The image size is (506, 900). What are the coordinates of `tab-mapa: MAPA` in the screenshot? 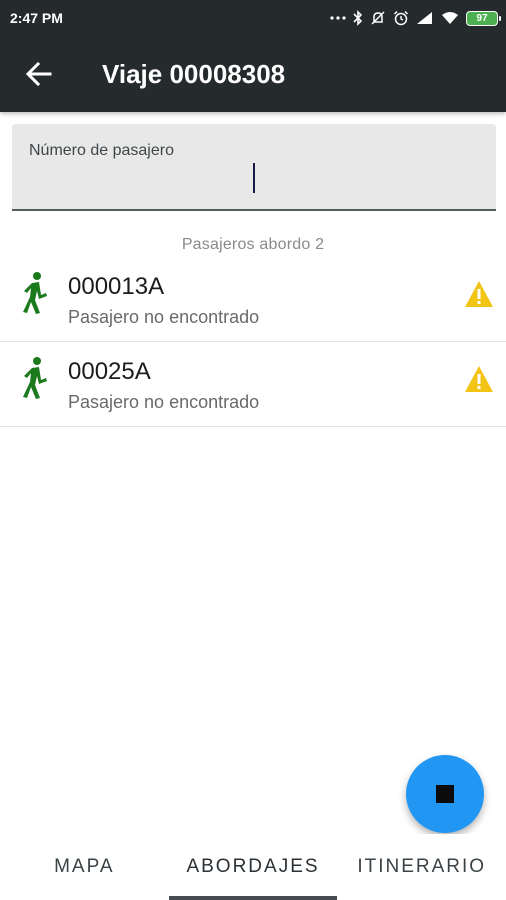 It's located at (84, 867).